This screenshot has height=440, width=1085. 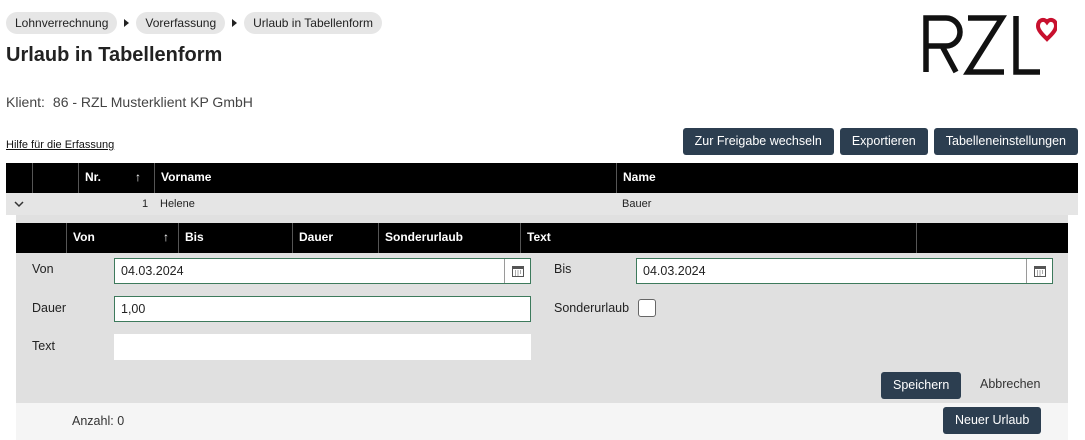 I want to click on dauer-value: 1,00, so click(x=133, y=309).